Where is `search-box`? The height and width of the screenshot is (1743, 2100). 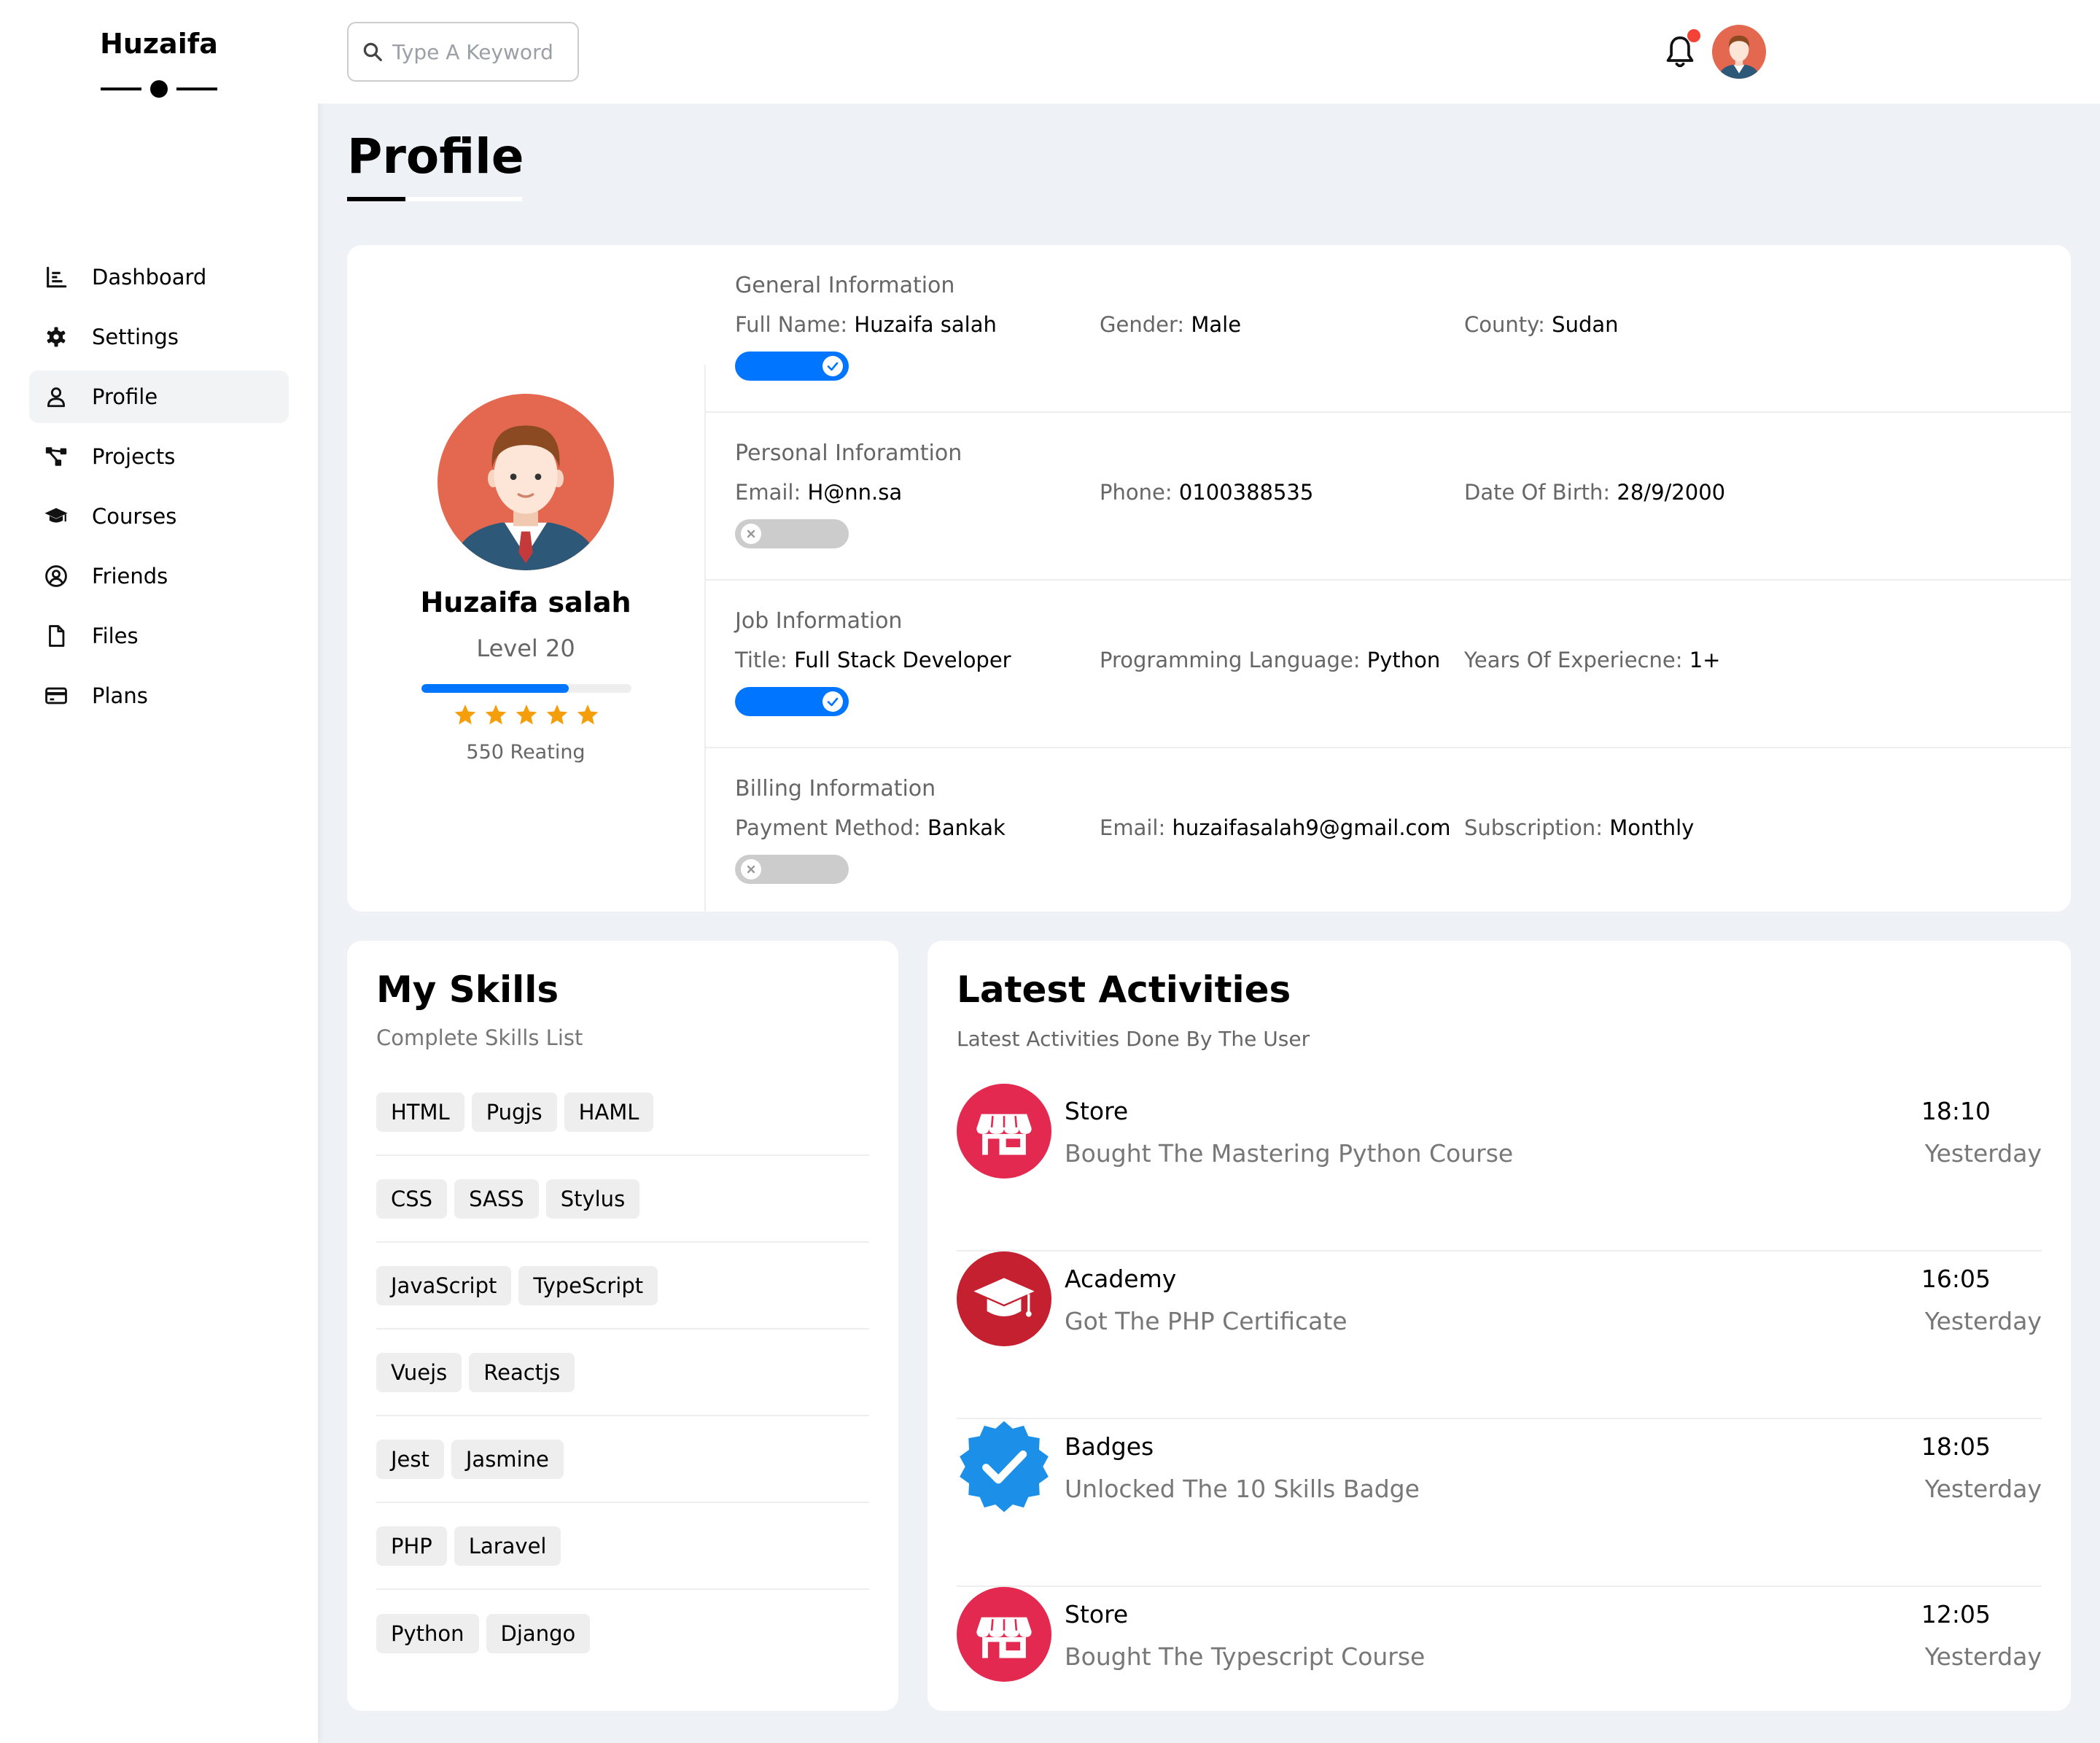 search-box is located at coordinates (463, 52).